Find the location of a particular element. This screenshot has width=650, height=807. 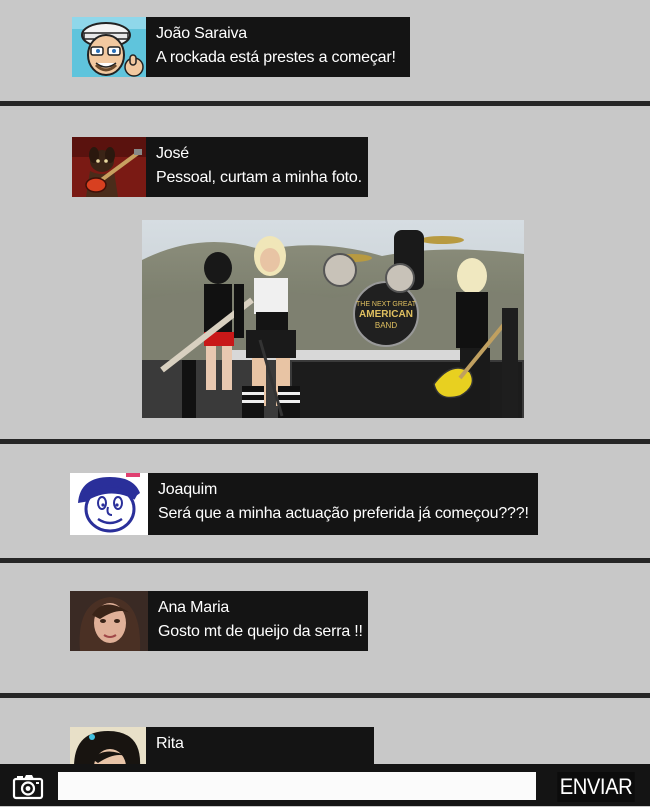

message-composer: ENVIAR is located at coordinates (325, 785).